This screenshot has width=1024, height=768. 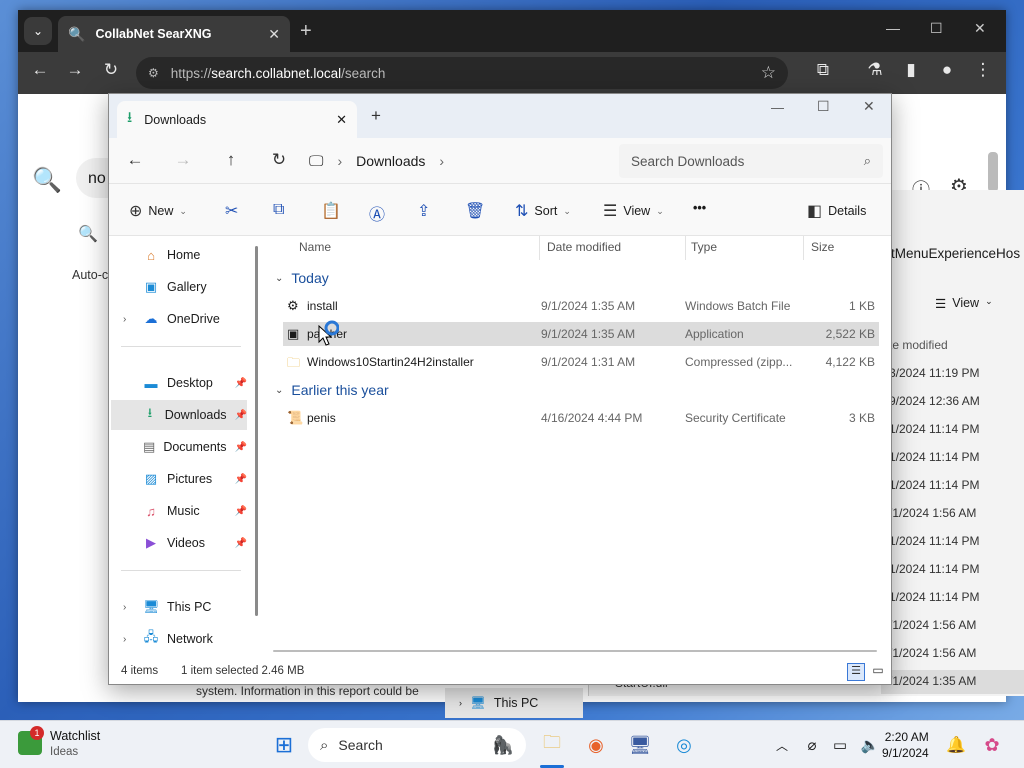 What do you see at coordinates (278, 210) in the screenshot?
I see `copy-button: ⧉` at bounding box center [278, 210].